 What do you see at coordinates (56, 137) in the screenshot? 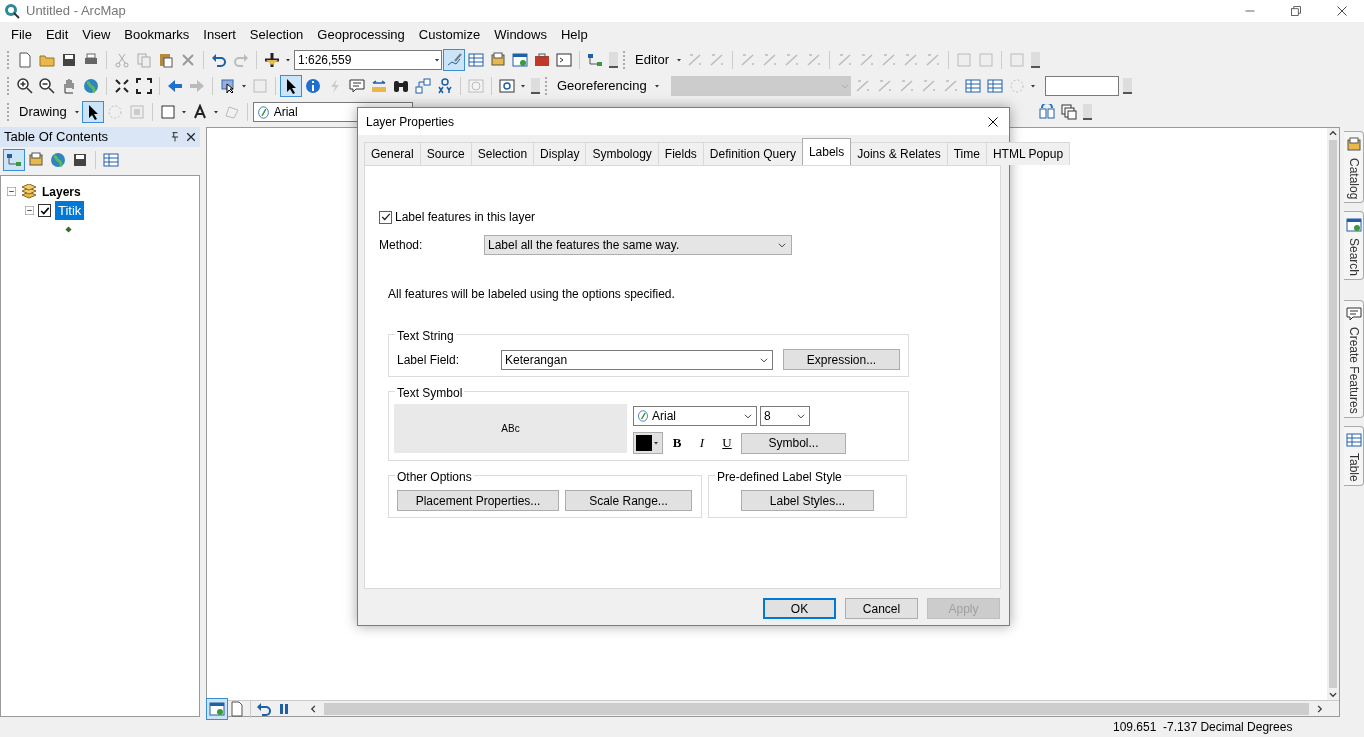
I see `panel-title: Table Of Contents` at bounding box center [56, 137].